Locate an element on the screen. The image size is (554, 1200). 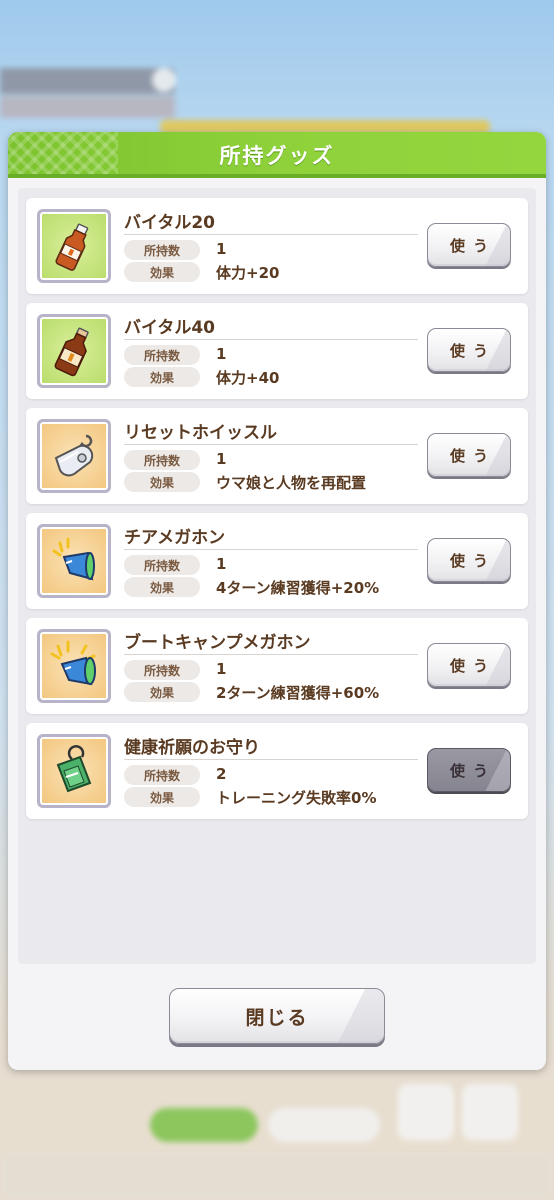
bg-status-bar-secondary is located at coordinates (87, 107).